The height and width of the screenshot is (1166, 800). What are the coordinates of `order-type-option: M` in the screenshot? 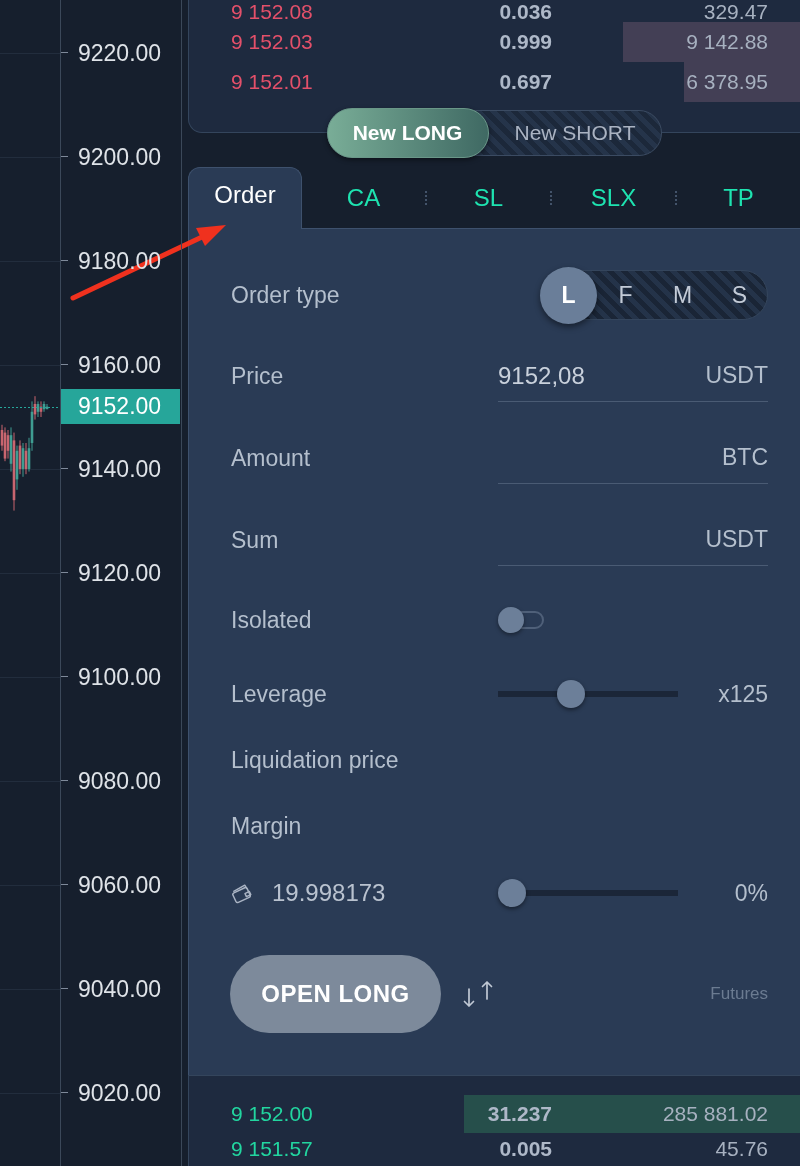 It's located at (682, 295).